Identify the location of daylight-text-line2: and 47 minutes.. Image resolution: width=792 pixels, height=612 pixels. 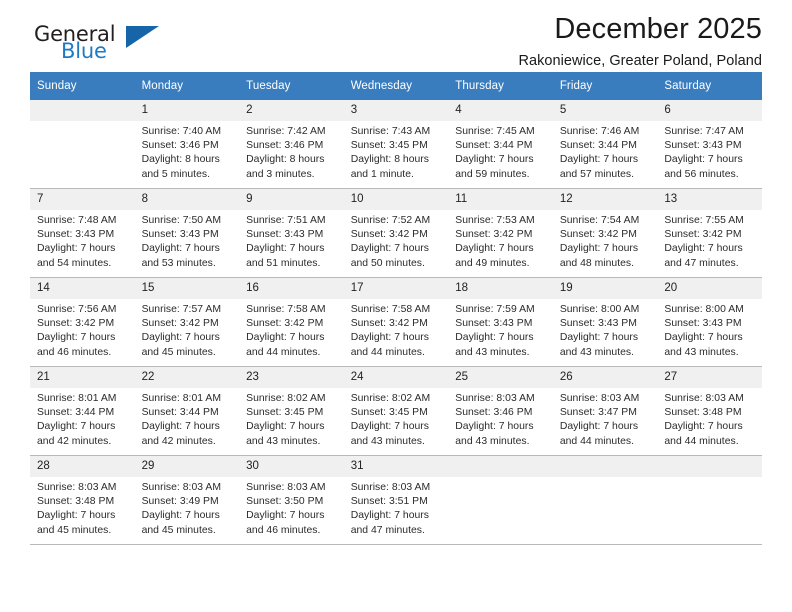
(701, 263).